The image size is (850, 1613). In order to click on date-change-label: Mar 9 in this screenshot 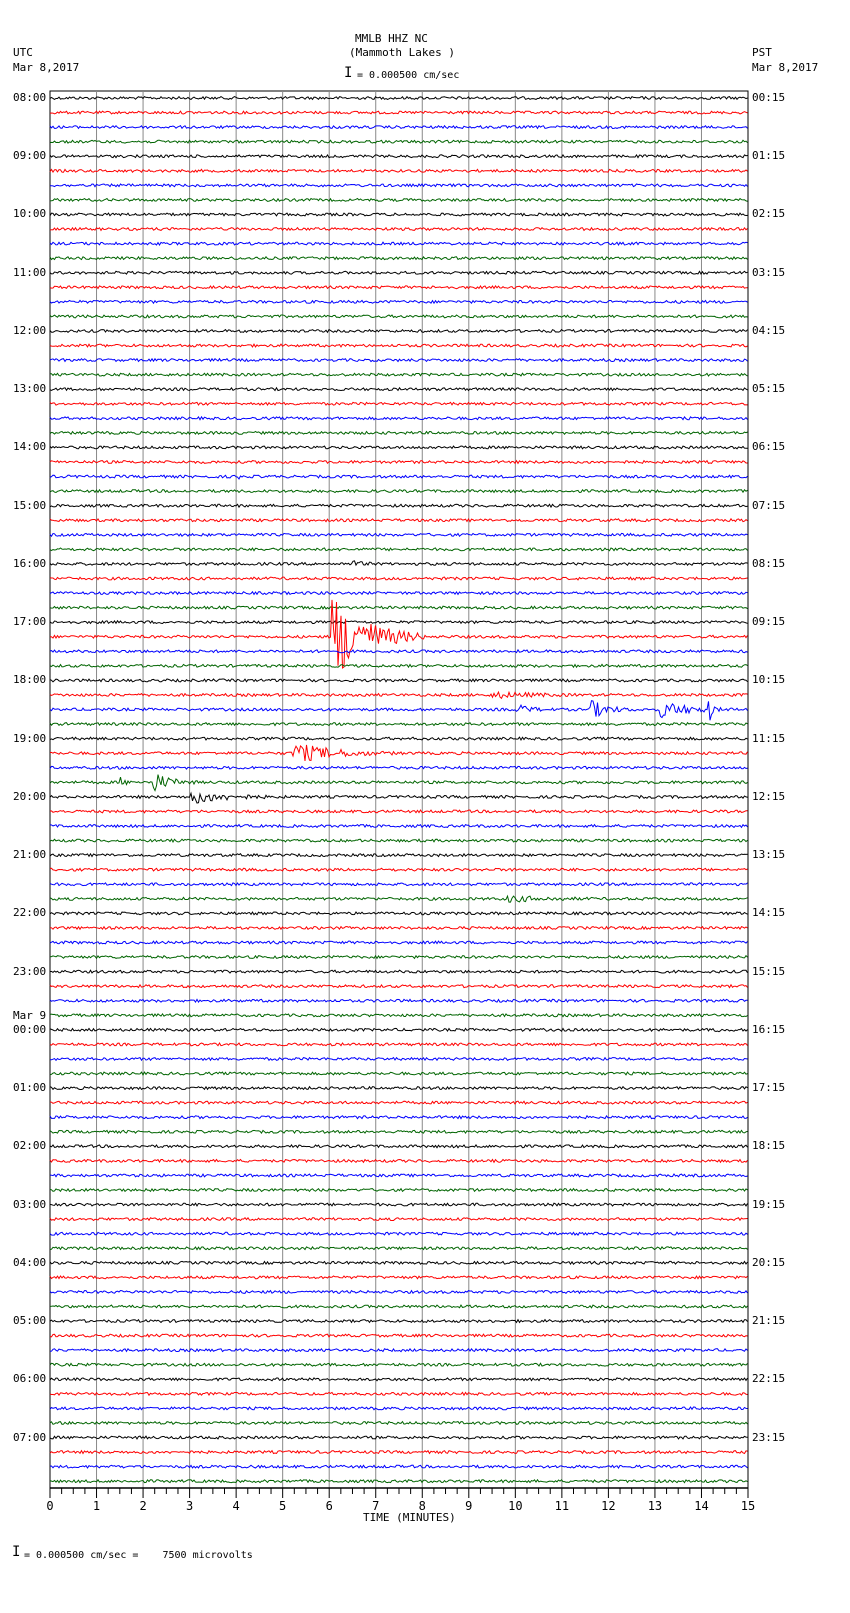, I will do `click(30, 1015)`.